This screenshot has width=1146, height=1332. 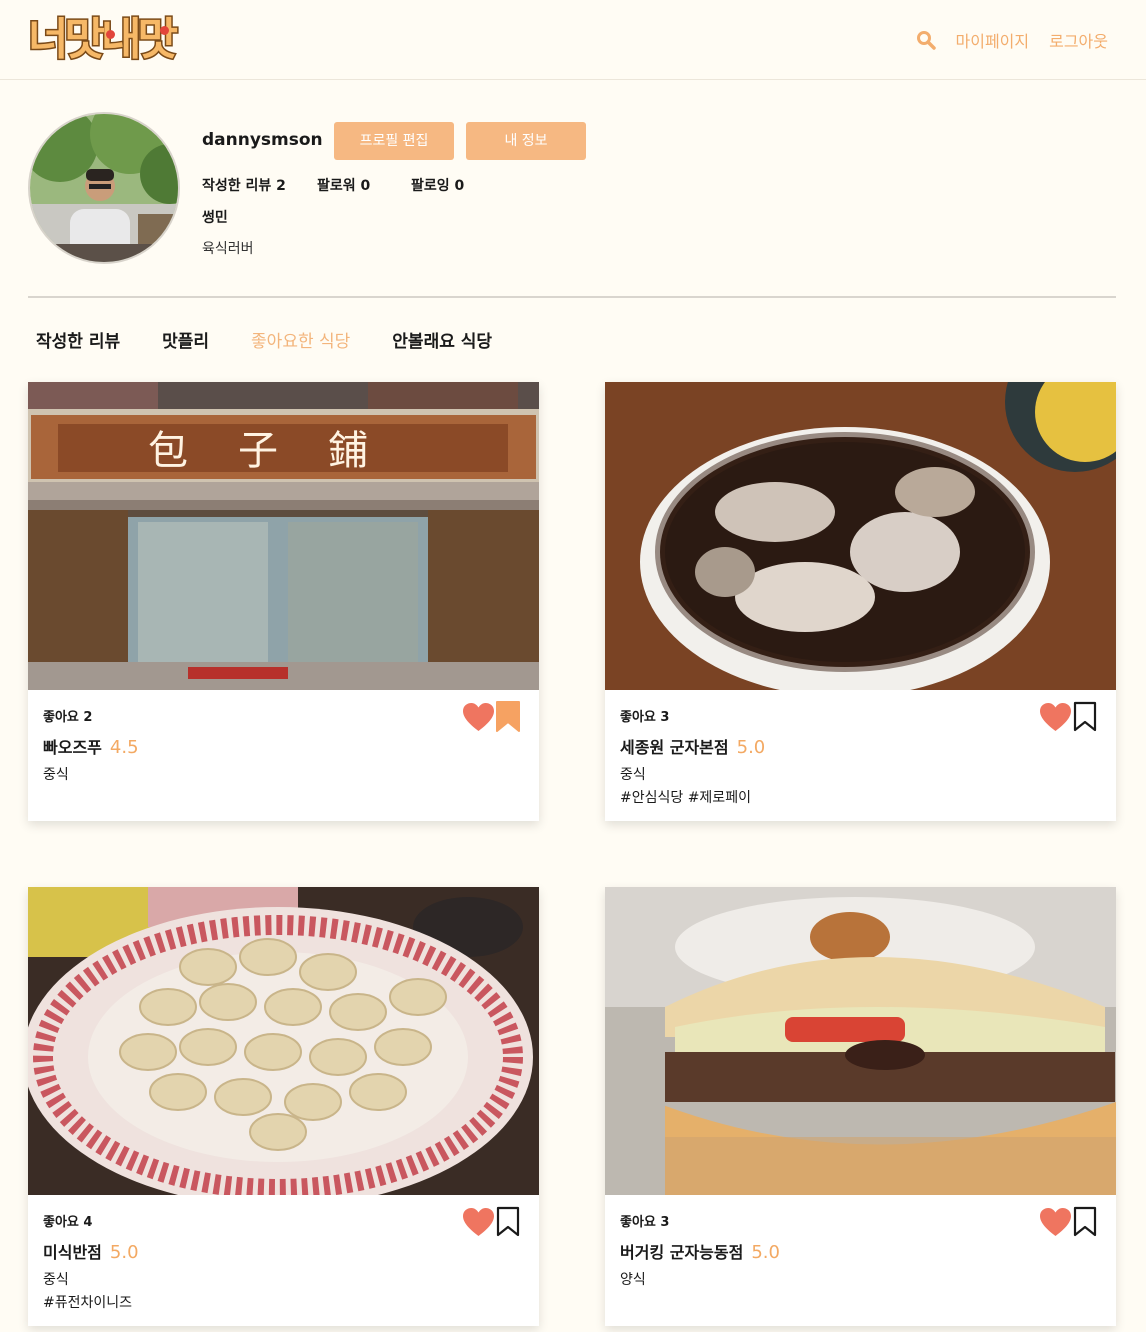 What do you see at coordinates (258, 451) in the screenshot?
I see `svg-text: 子` at bounding box center [258, 451].